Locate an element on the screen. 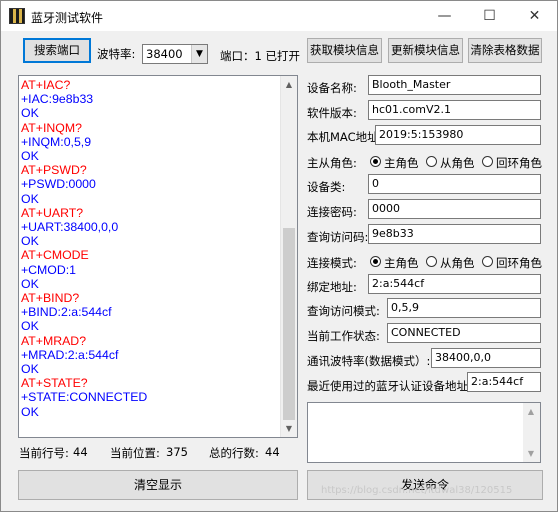  cmode-option-loopback: 回环角色 is located at coordinates (519, 263).